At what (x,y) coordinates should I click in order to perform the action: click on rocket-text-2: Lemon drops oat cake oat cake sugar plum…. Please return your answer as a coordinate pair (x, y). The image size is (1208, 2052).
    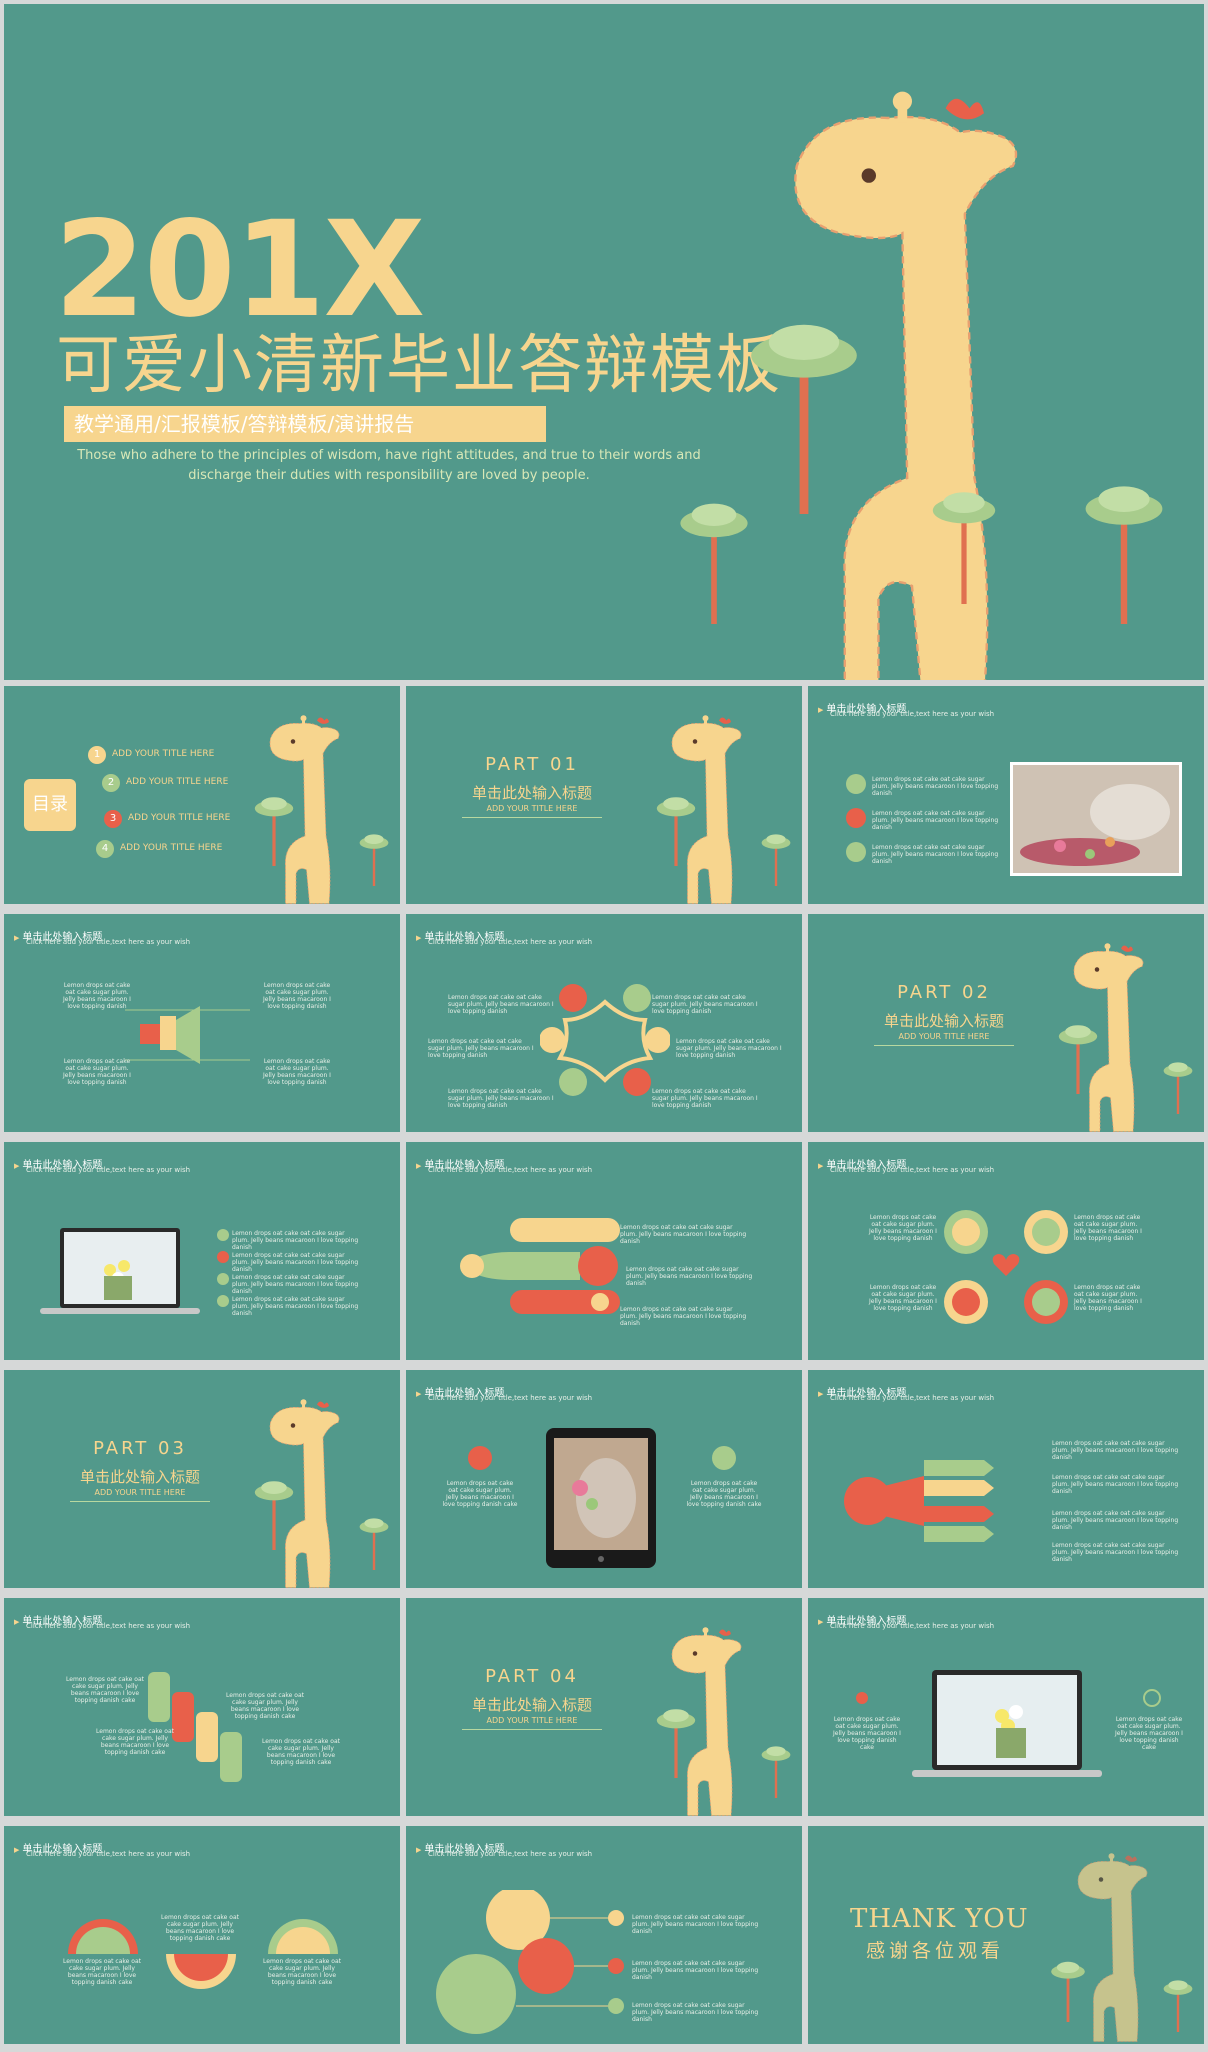
    Looking at the image, I should click on (695, 1970).